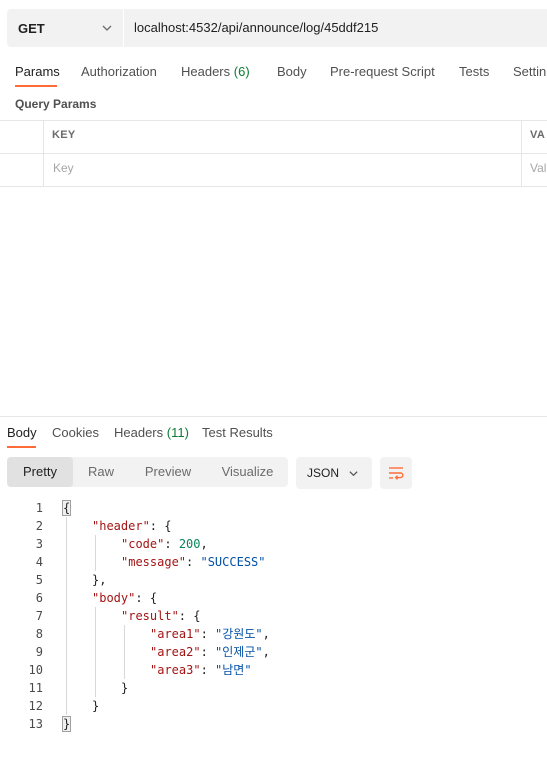 This screenshot has width=547, height=767. I want to click on response-tab-body: Body, so click(22, 432).